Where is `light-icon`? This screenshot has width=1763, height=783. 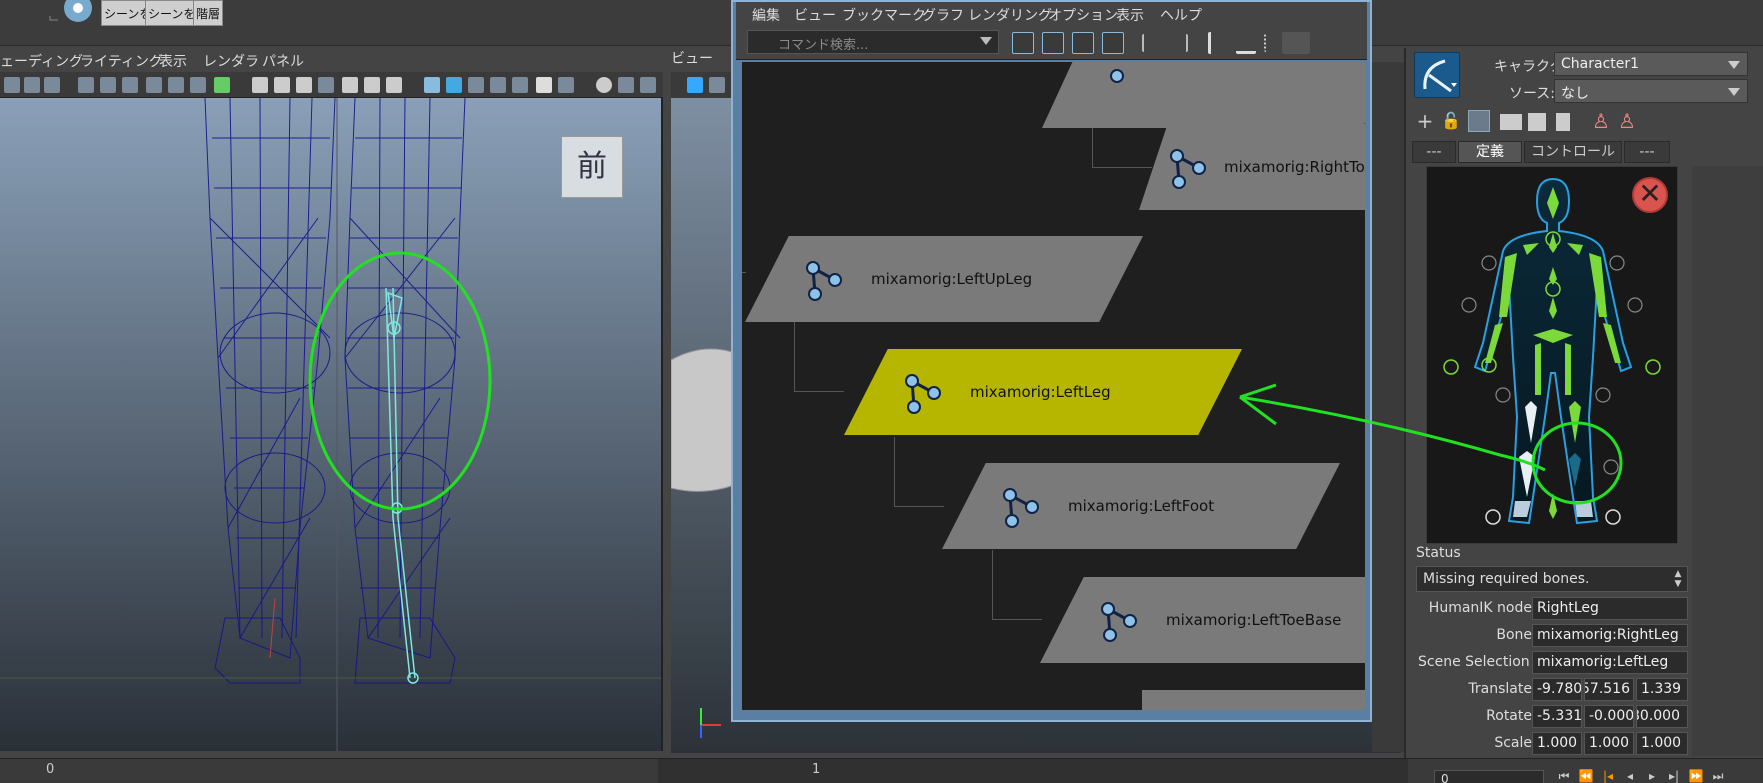
light-icon is located at coordinates (544, 85).